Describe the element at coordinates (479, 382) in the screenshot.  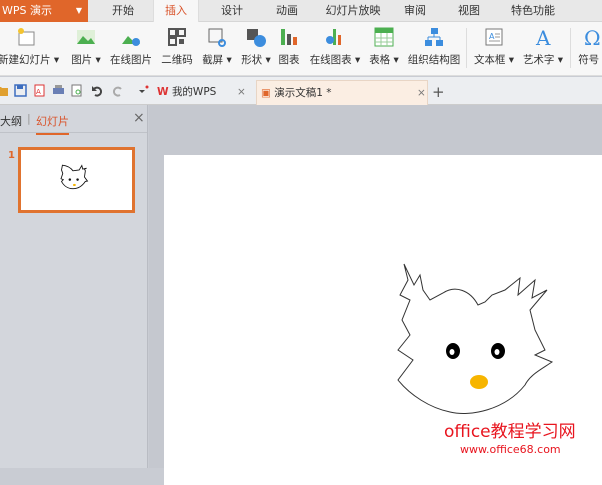
I see `nose` at that location.